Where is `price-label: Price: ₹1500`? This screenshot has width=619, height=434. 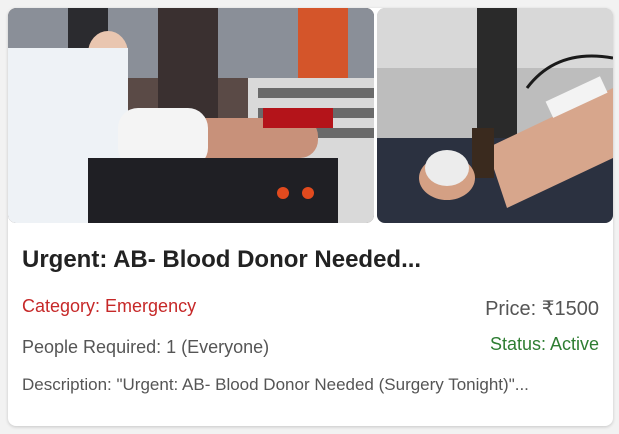
price-label: Price: ₹1500 is located at coordinates (542, 309).